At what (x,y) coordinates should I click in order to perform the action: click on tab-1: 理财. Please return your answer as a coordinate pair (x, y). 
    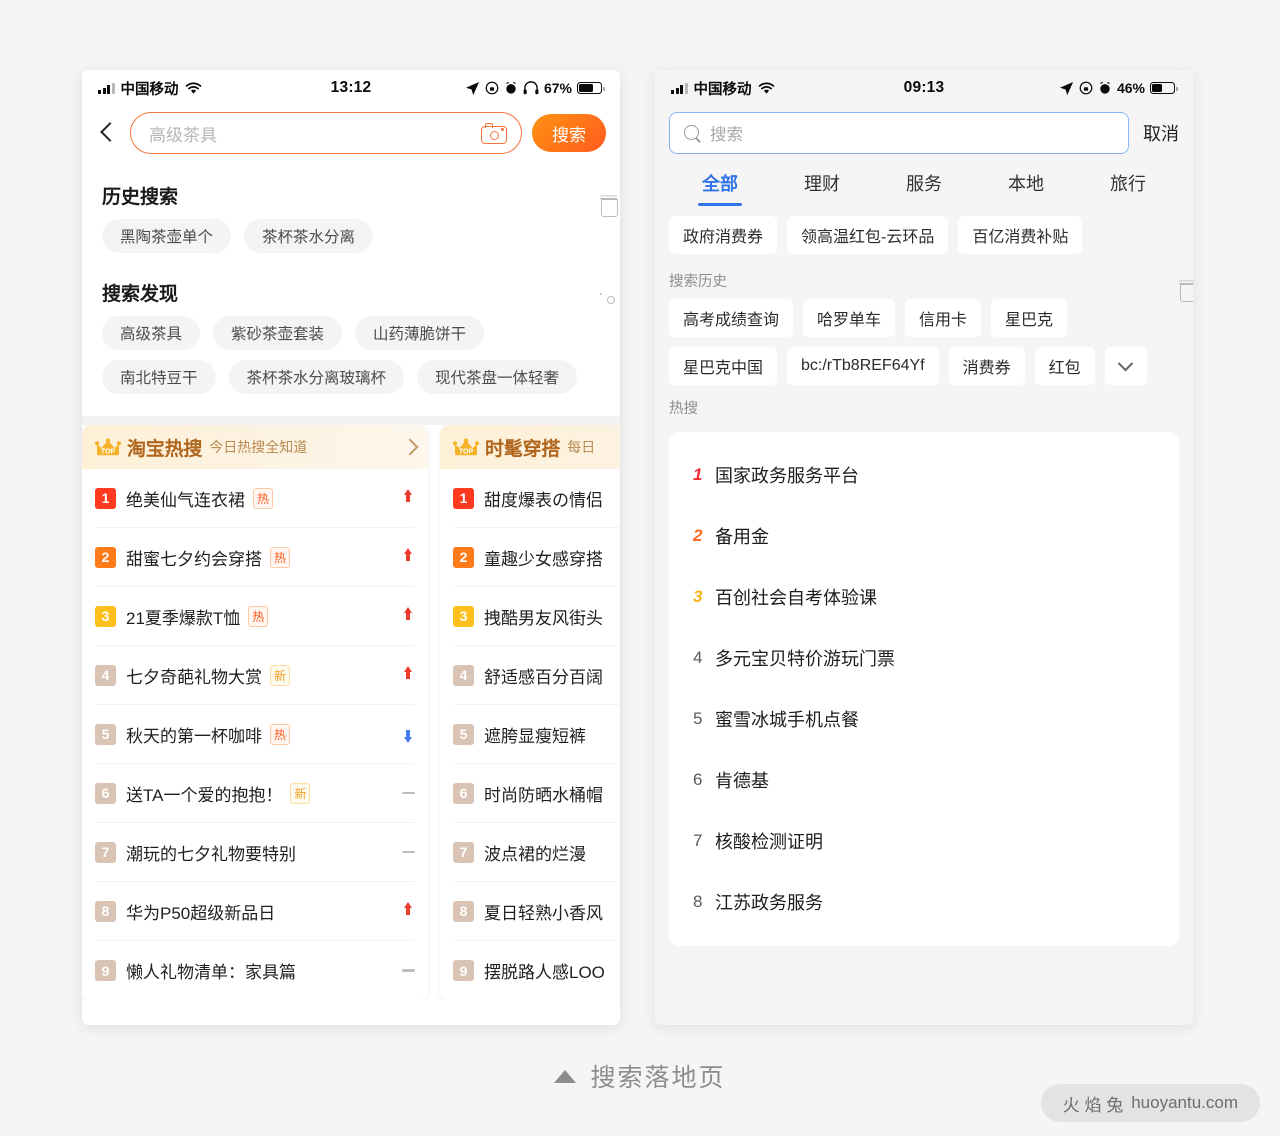
    Looking at the image, I should click on (822, 188).